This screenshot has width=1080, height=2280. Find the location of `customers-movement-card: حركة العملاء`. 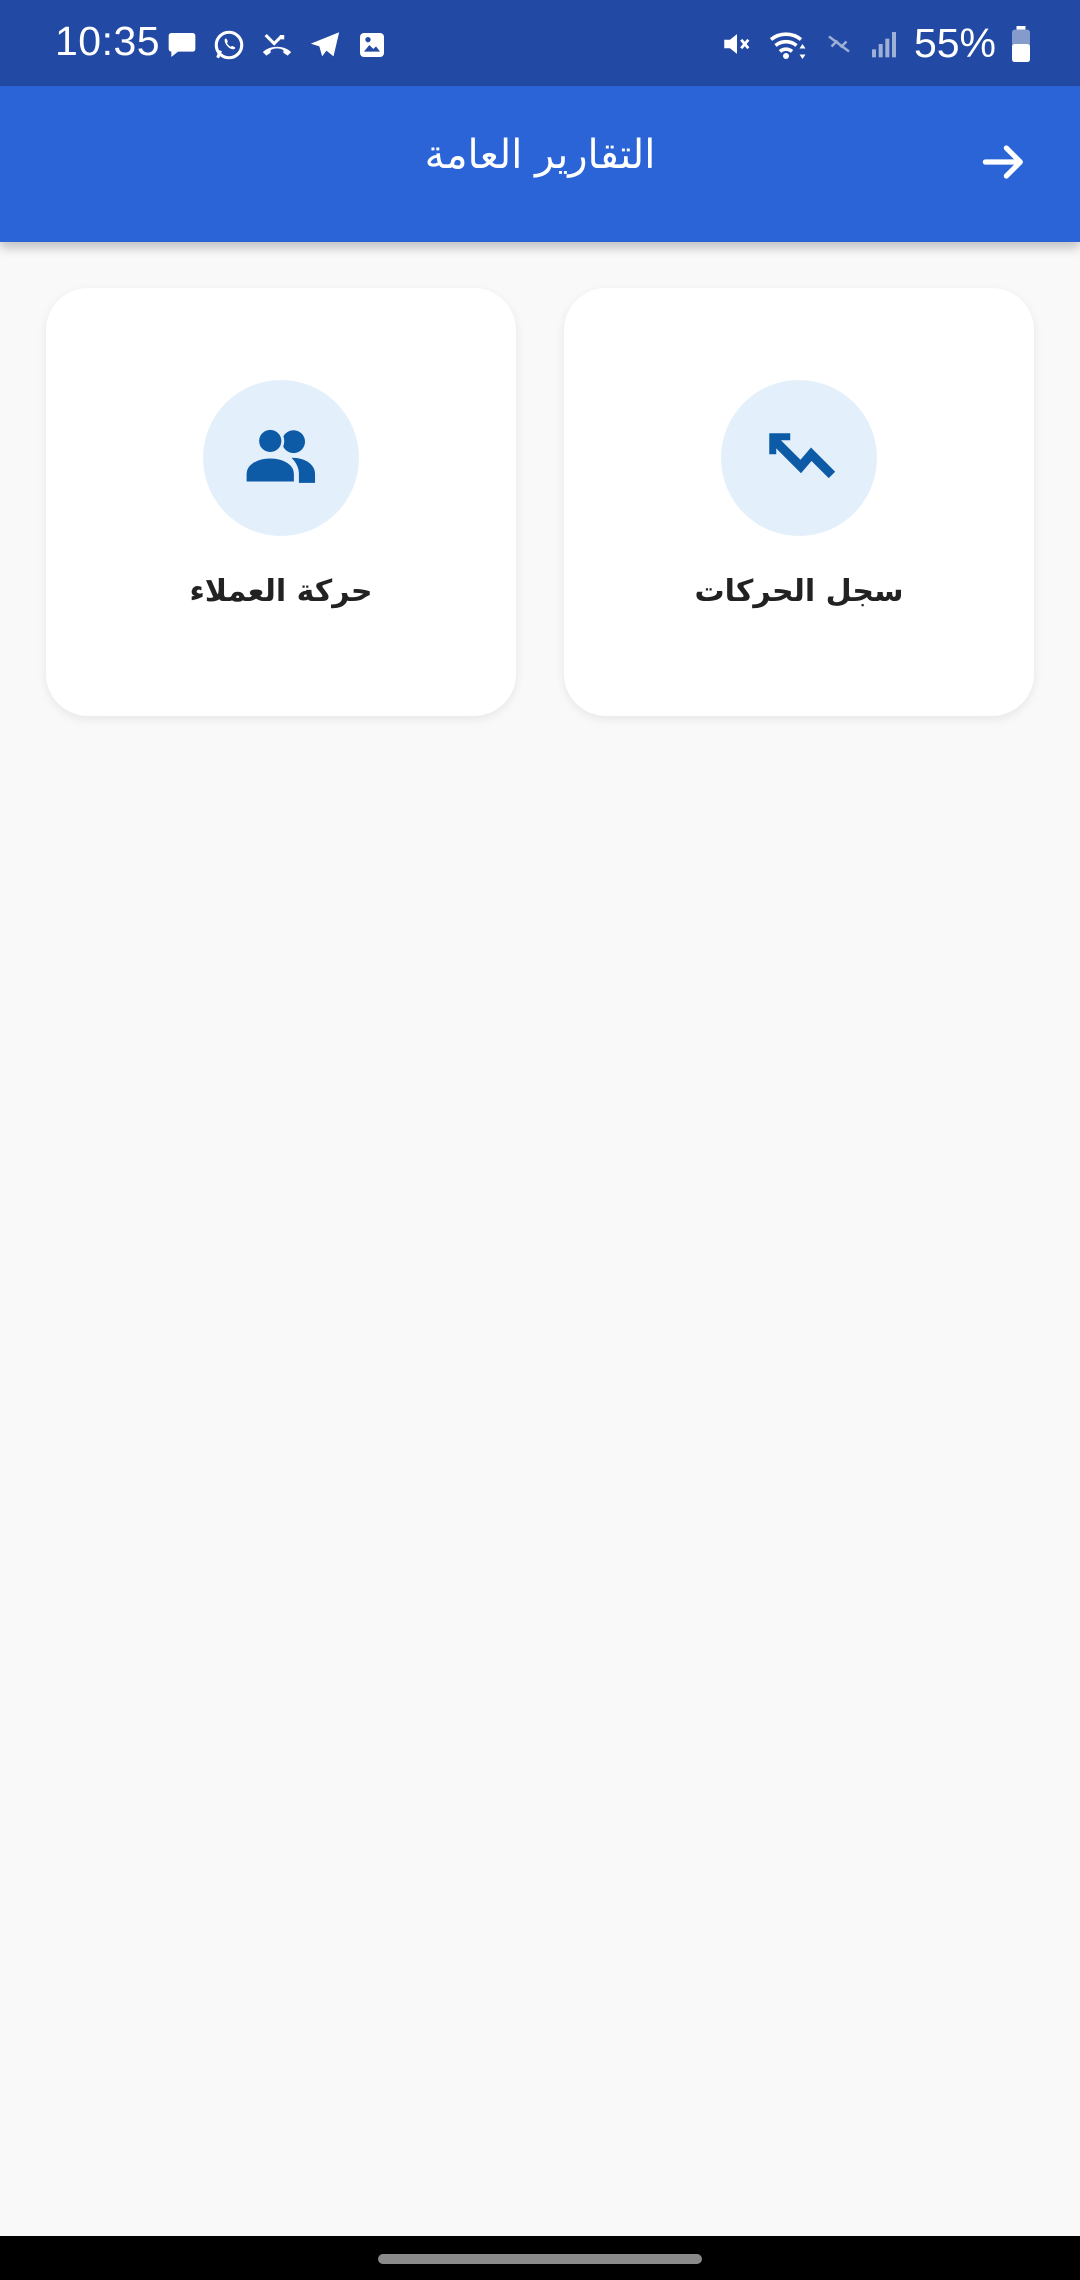

customers-movement-card: حركة العملاء is located at coordinates (281, 502).